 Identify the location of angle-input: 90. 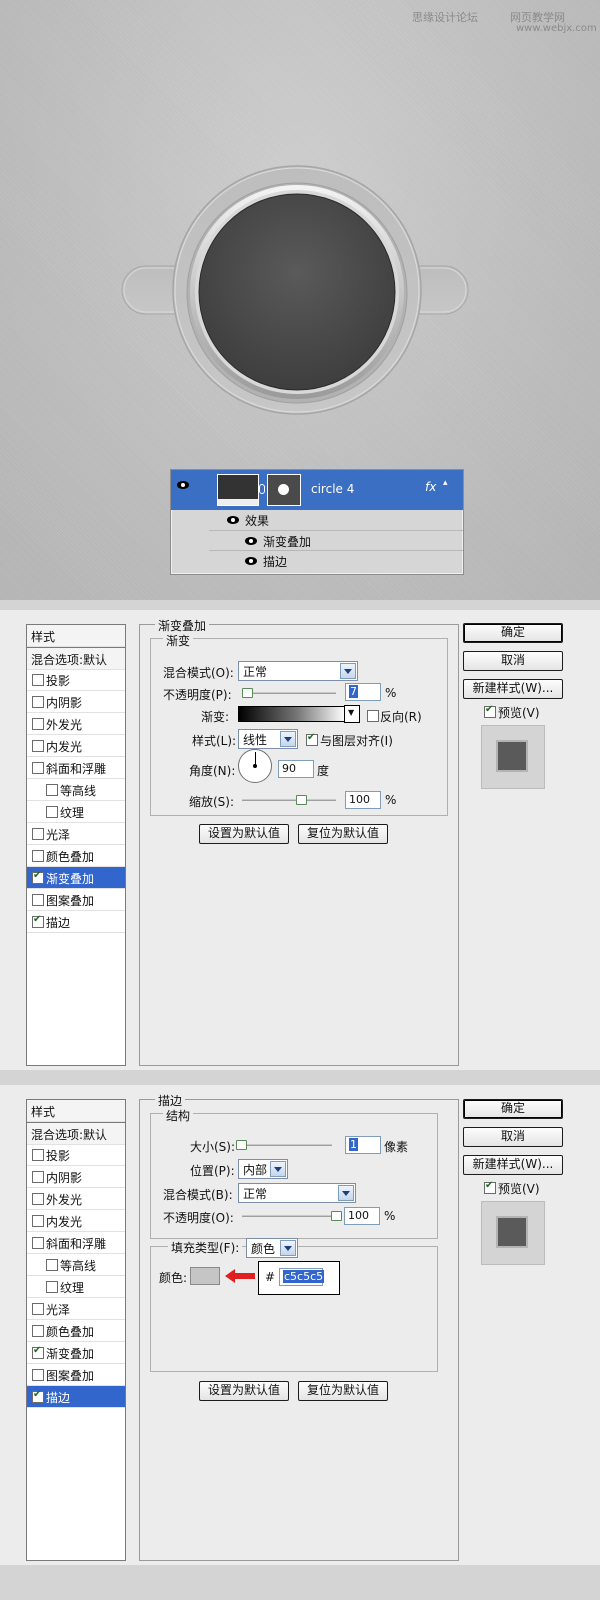
(296, 769).